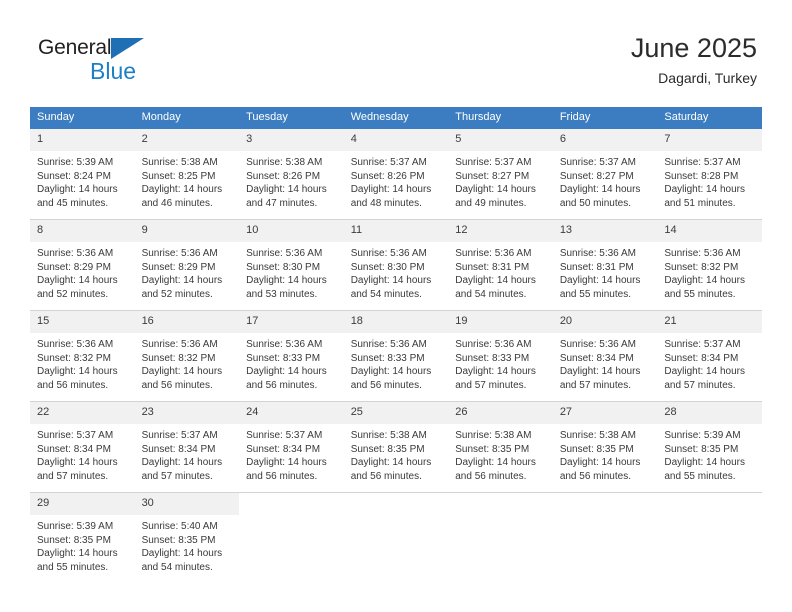 The width and height of the screenshot is (792, 612). What do you see at coordinates (113, 71) in the screenshot?
I see `logo-text-blue: Blue` at bounding box center [113, 71].